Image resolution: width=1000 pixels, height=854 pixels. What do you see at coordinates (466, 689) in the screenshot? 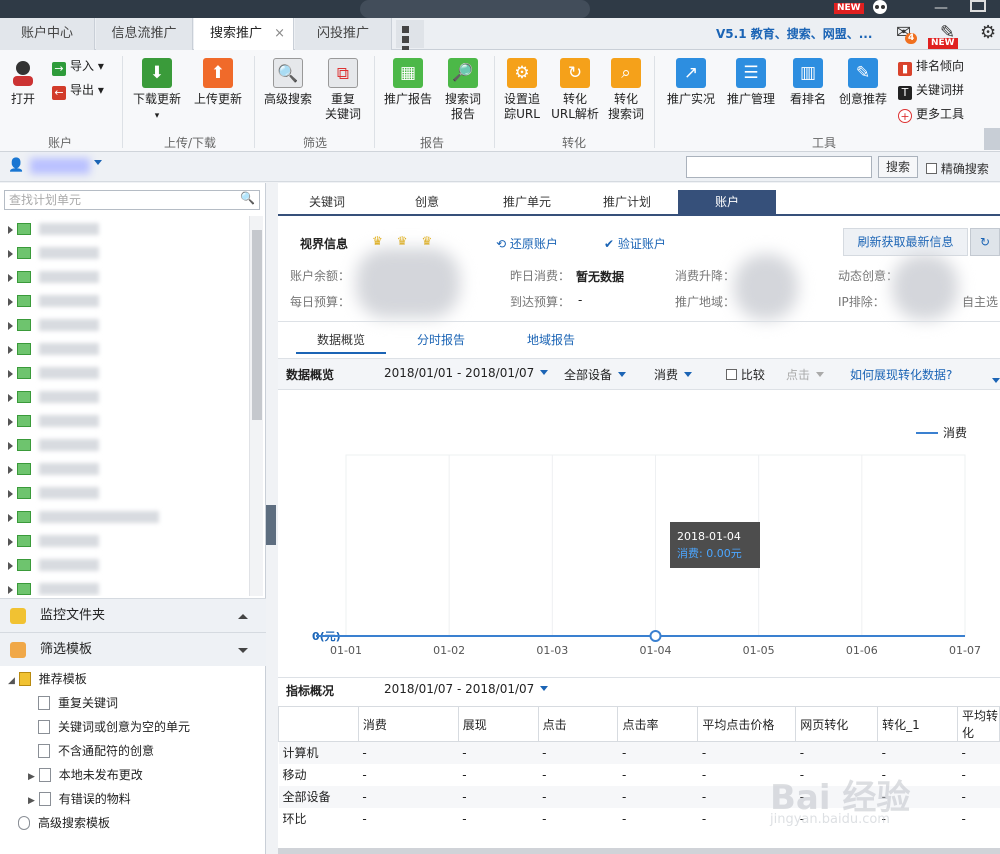
I see `summary-date-select: 2018/01/07 - 2018/01/07` at bounding box center [466, 689].